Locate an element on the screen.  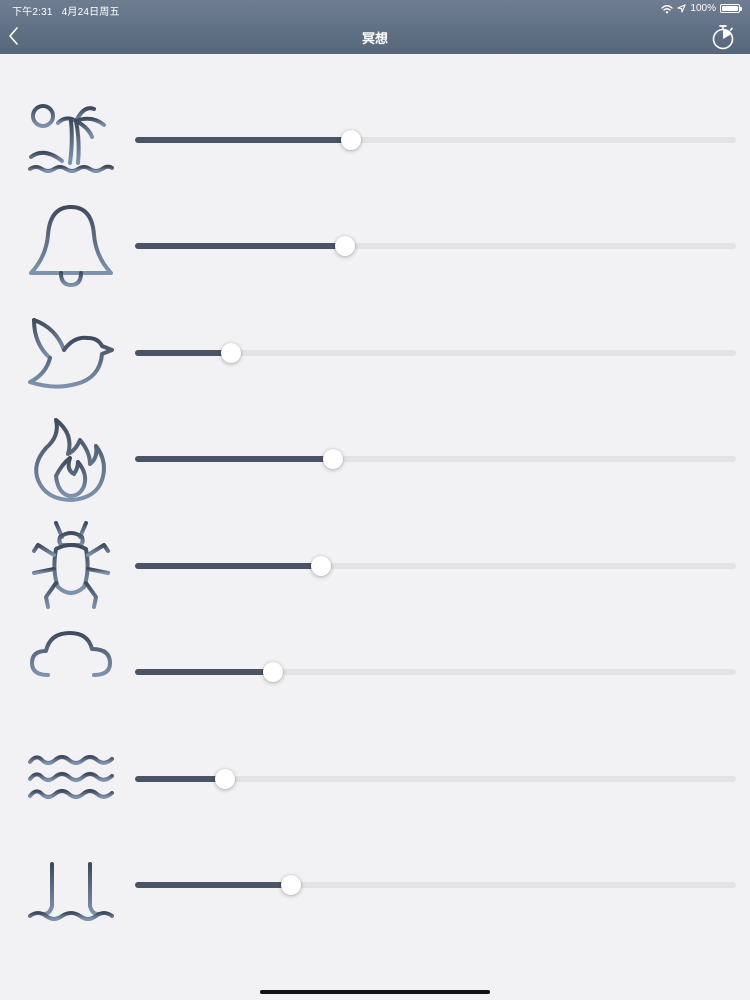
dove-icon is located at coordinates (71, 353).